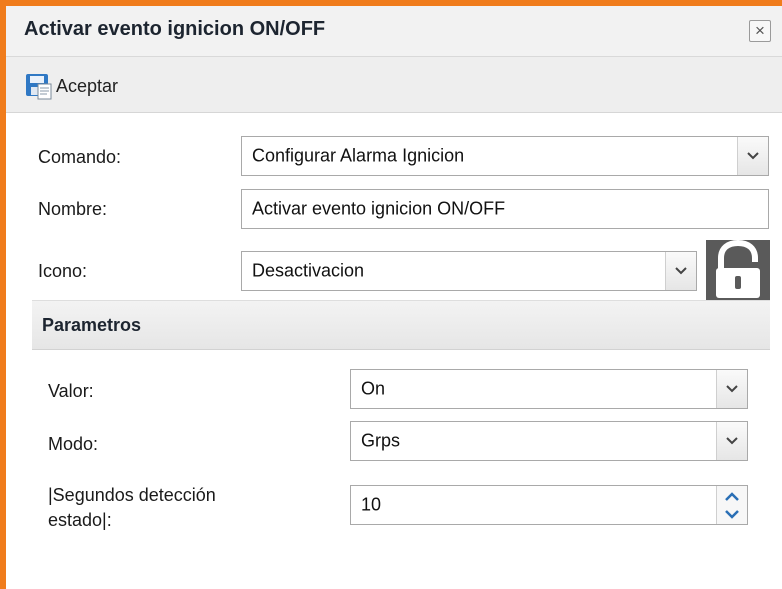 The image size is (782, 589). Describe the element at coordinates (732, 514) in the screenshot. I see `spinner-down-icon` at that location.